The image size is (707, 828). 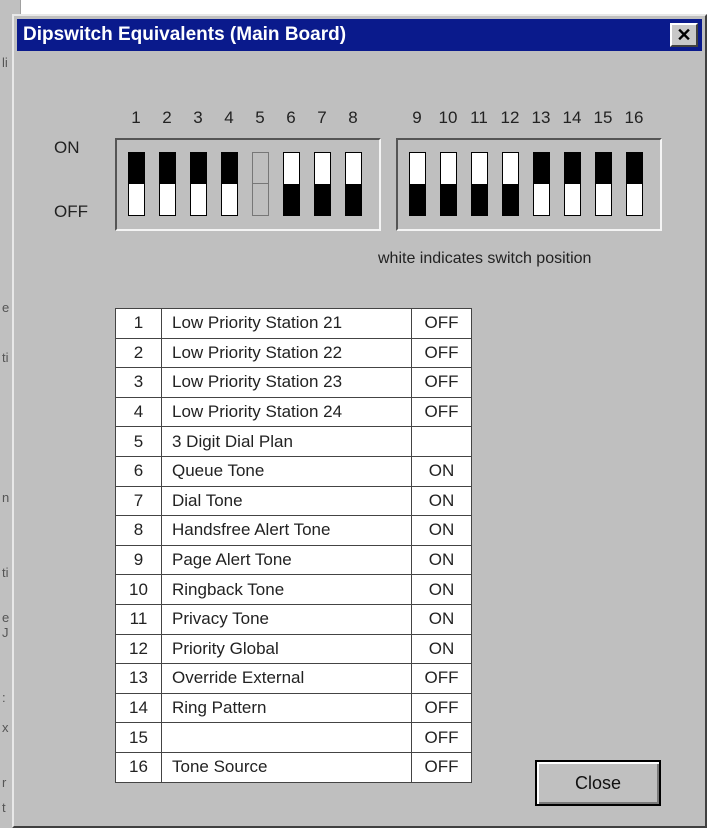 What do you see at coordinates (286, 708) in the screenshot?
I see `row-function: Ring Pattern` at bounding box center [286, 708].